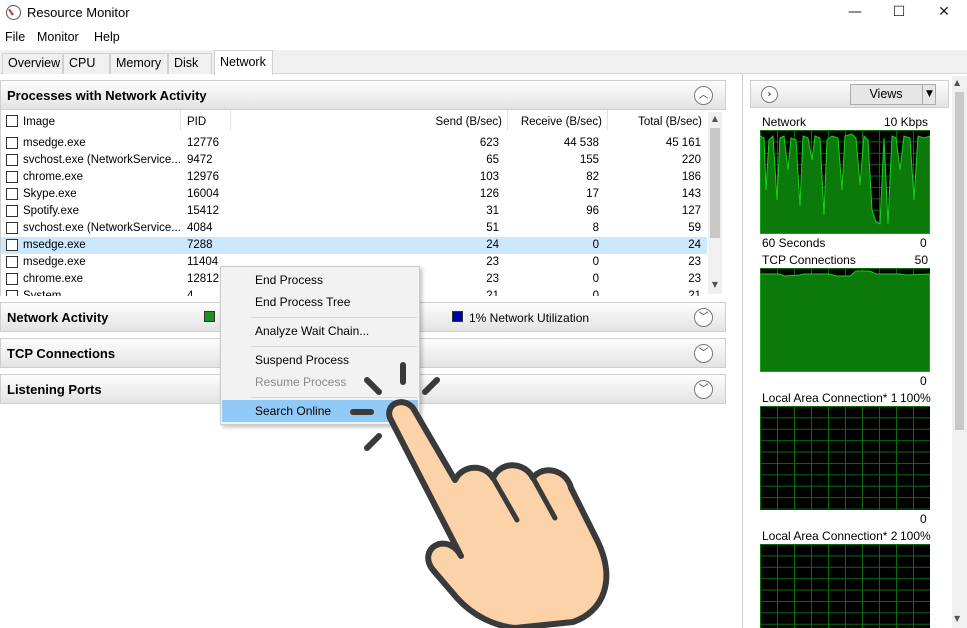 The width and height of the screenshot is (967, 628). What do you see at coordinates (203, 211) in the screenshot?
I see `cell-pid: 15412` at bounding box center [203, 211].